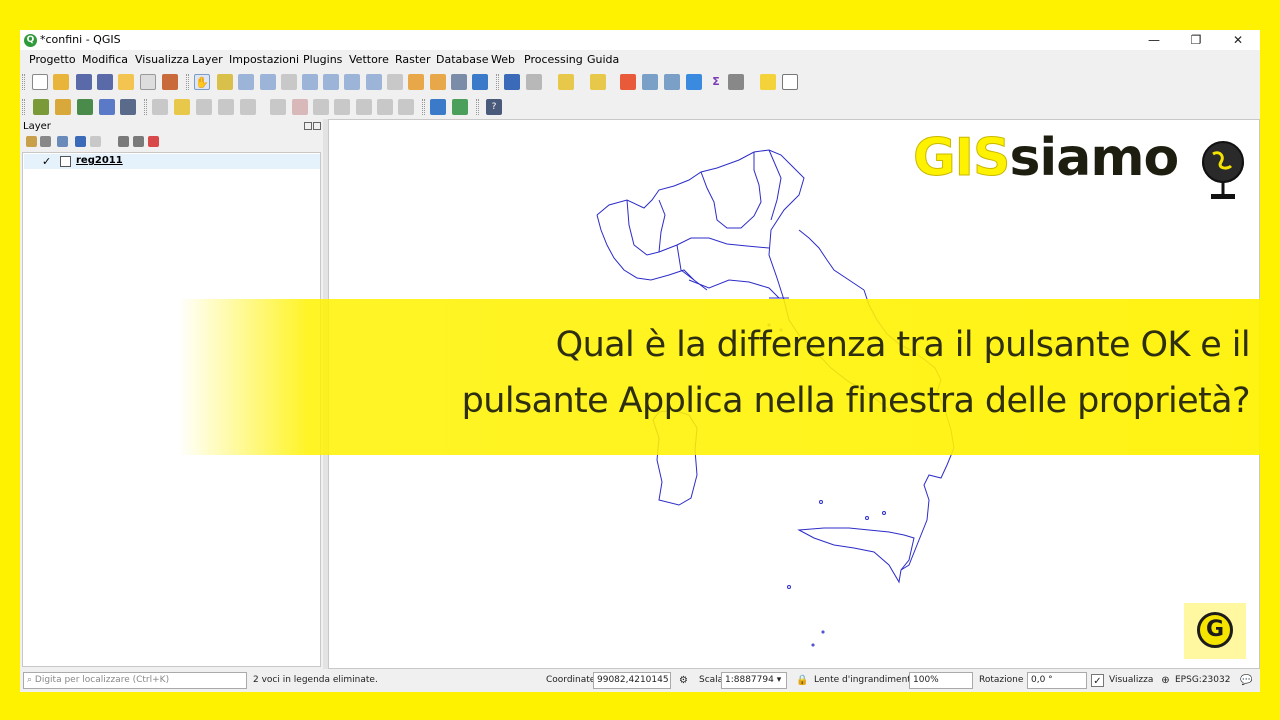 The width and height of the screenshot is (1280, 720). Describe the element at coordinates (322, 59) in the screenshot. I see `menu-plugins: Plugins` at that location.